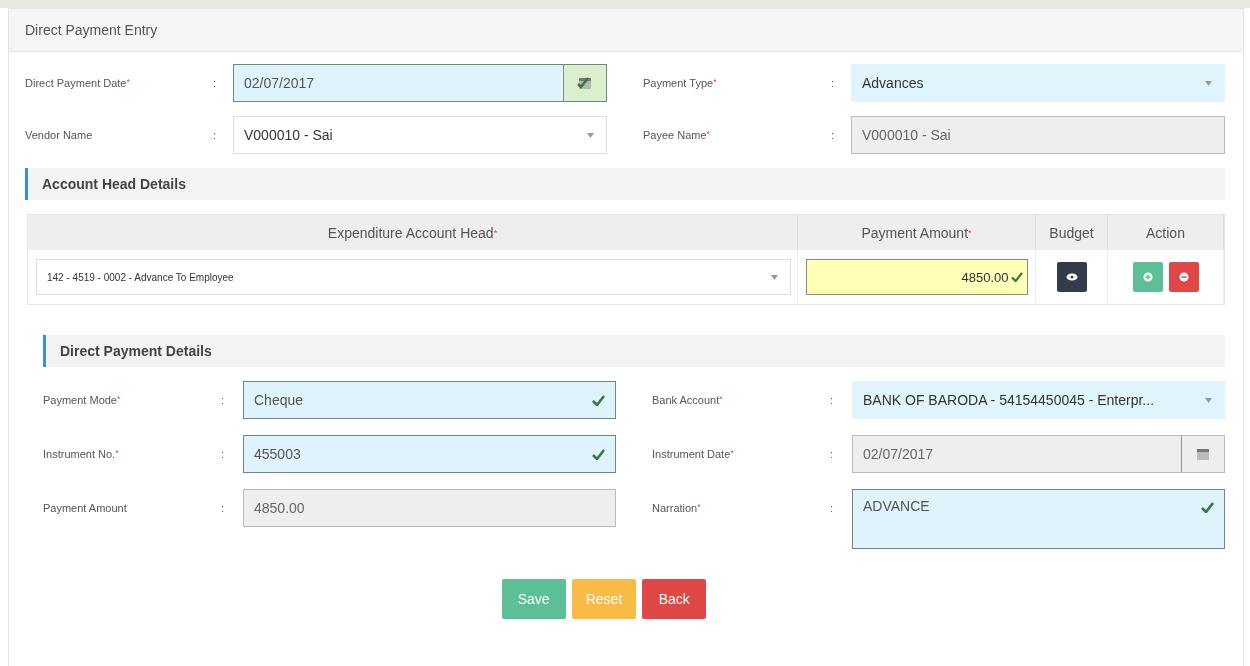 The image size is (1250, 666). I want to click on input-field: 4850.00, so click(429, 508).